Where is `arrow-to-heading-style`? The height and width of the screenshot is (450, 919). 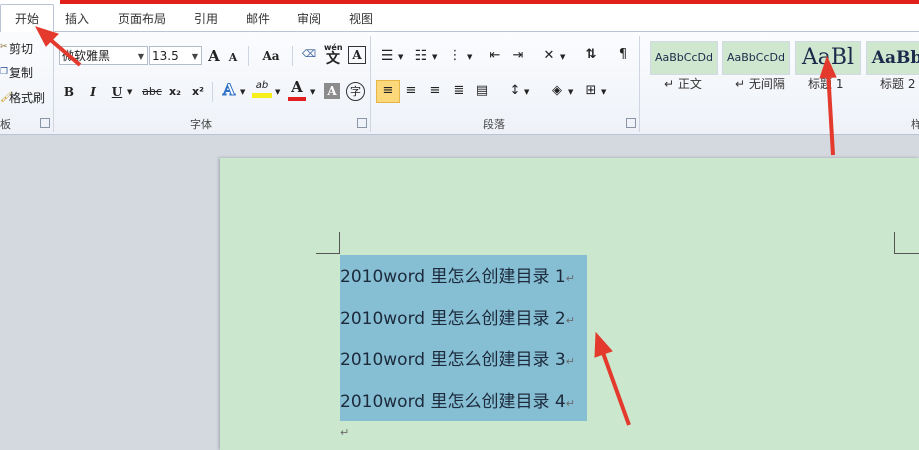
arrow-to-heading-style is located at coordinates (828, 105).